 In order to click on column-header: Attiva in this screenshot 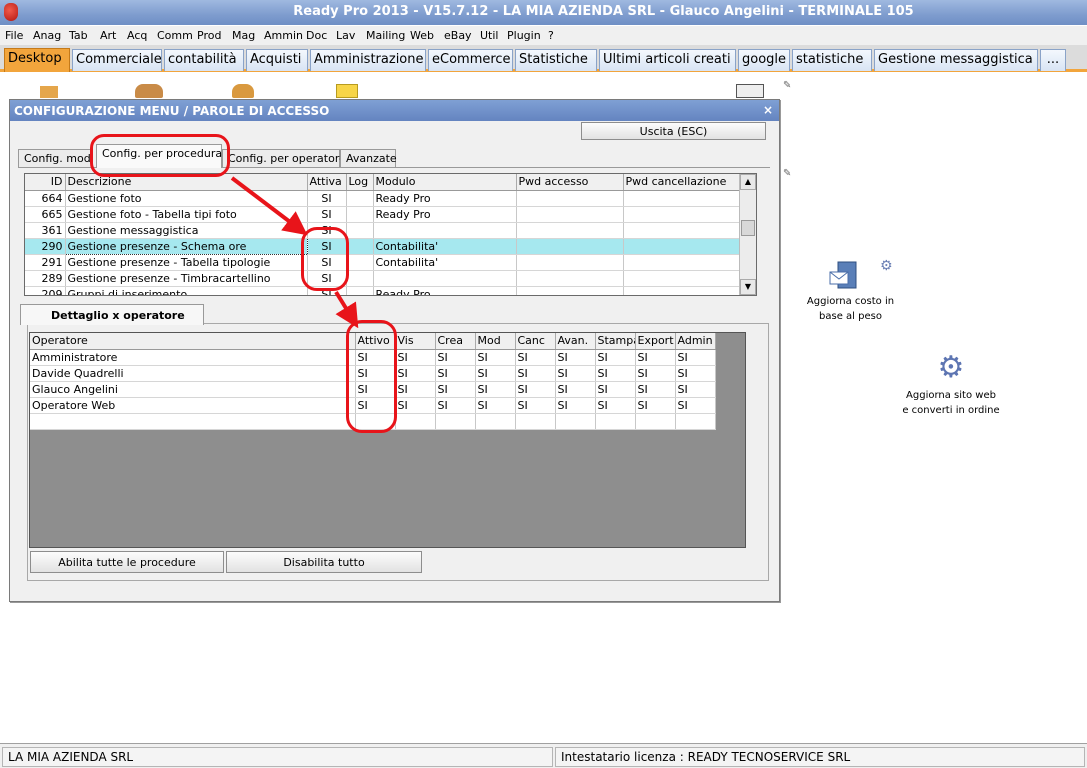, I will do `click(327, 182)`.